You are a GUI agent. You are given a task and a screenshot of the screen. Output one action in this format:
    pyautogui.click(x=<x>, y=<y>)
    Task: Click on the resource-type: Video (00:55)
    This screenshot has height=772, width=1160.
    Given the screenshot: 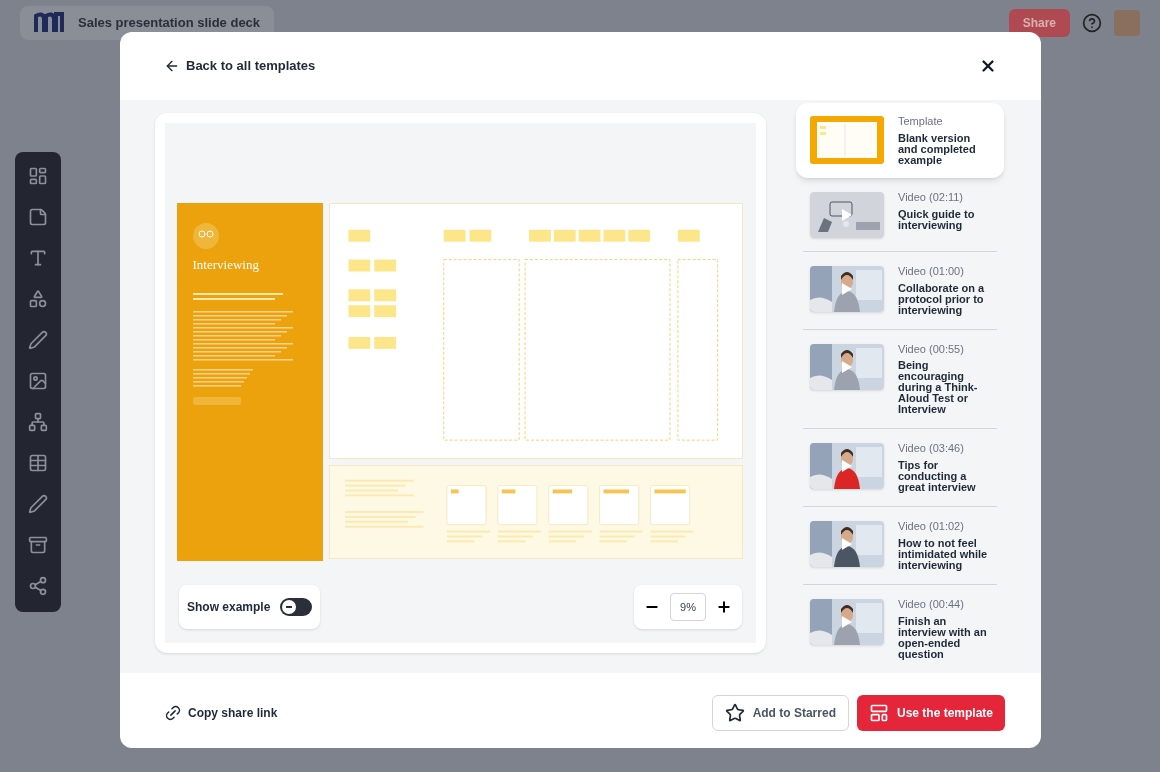 What is the action you would take?
    pyautogui.click(x=931, y=349)
    